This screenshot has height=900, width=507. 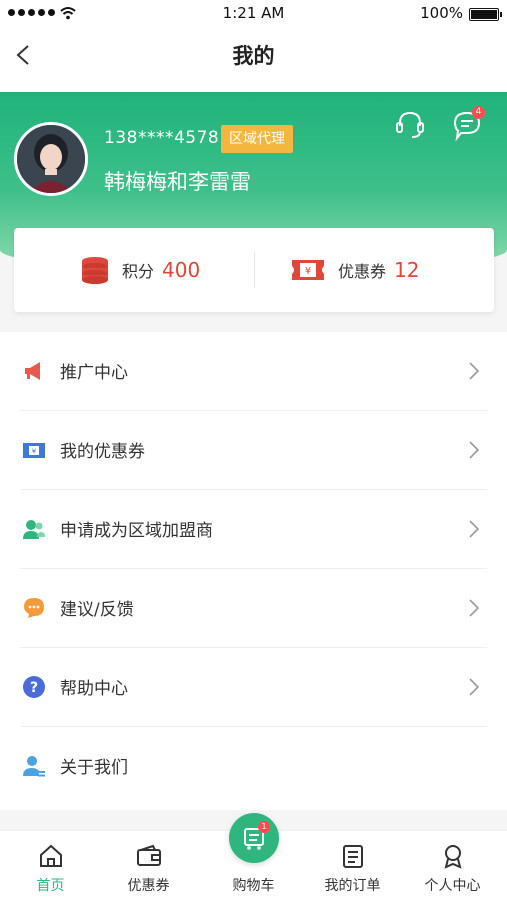 What do you see at coordinates (177, 182) in the screenshot?
I see `user-name: 韩梅梅和李雷雷` at bounding box center [177, 182].